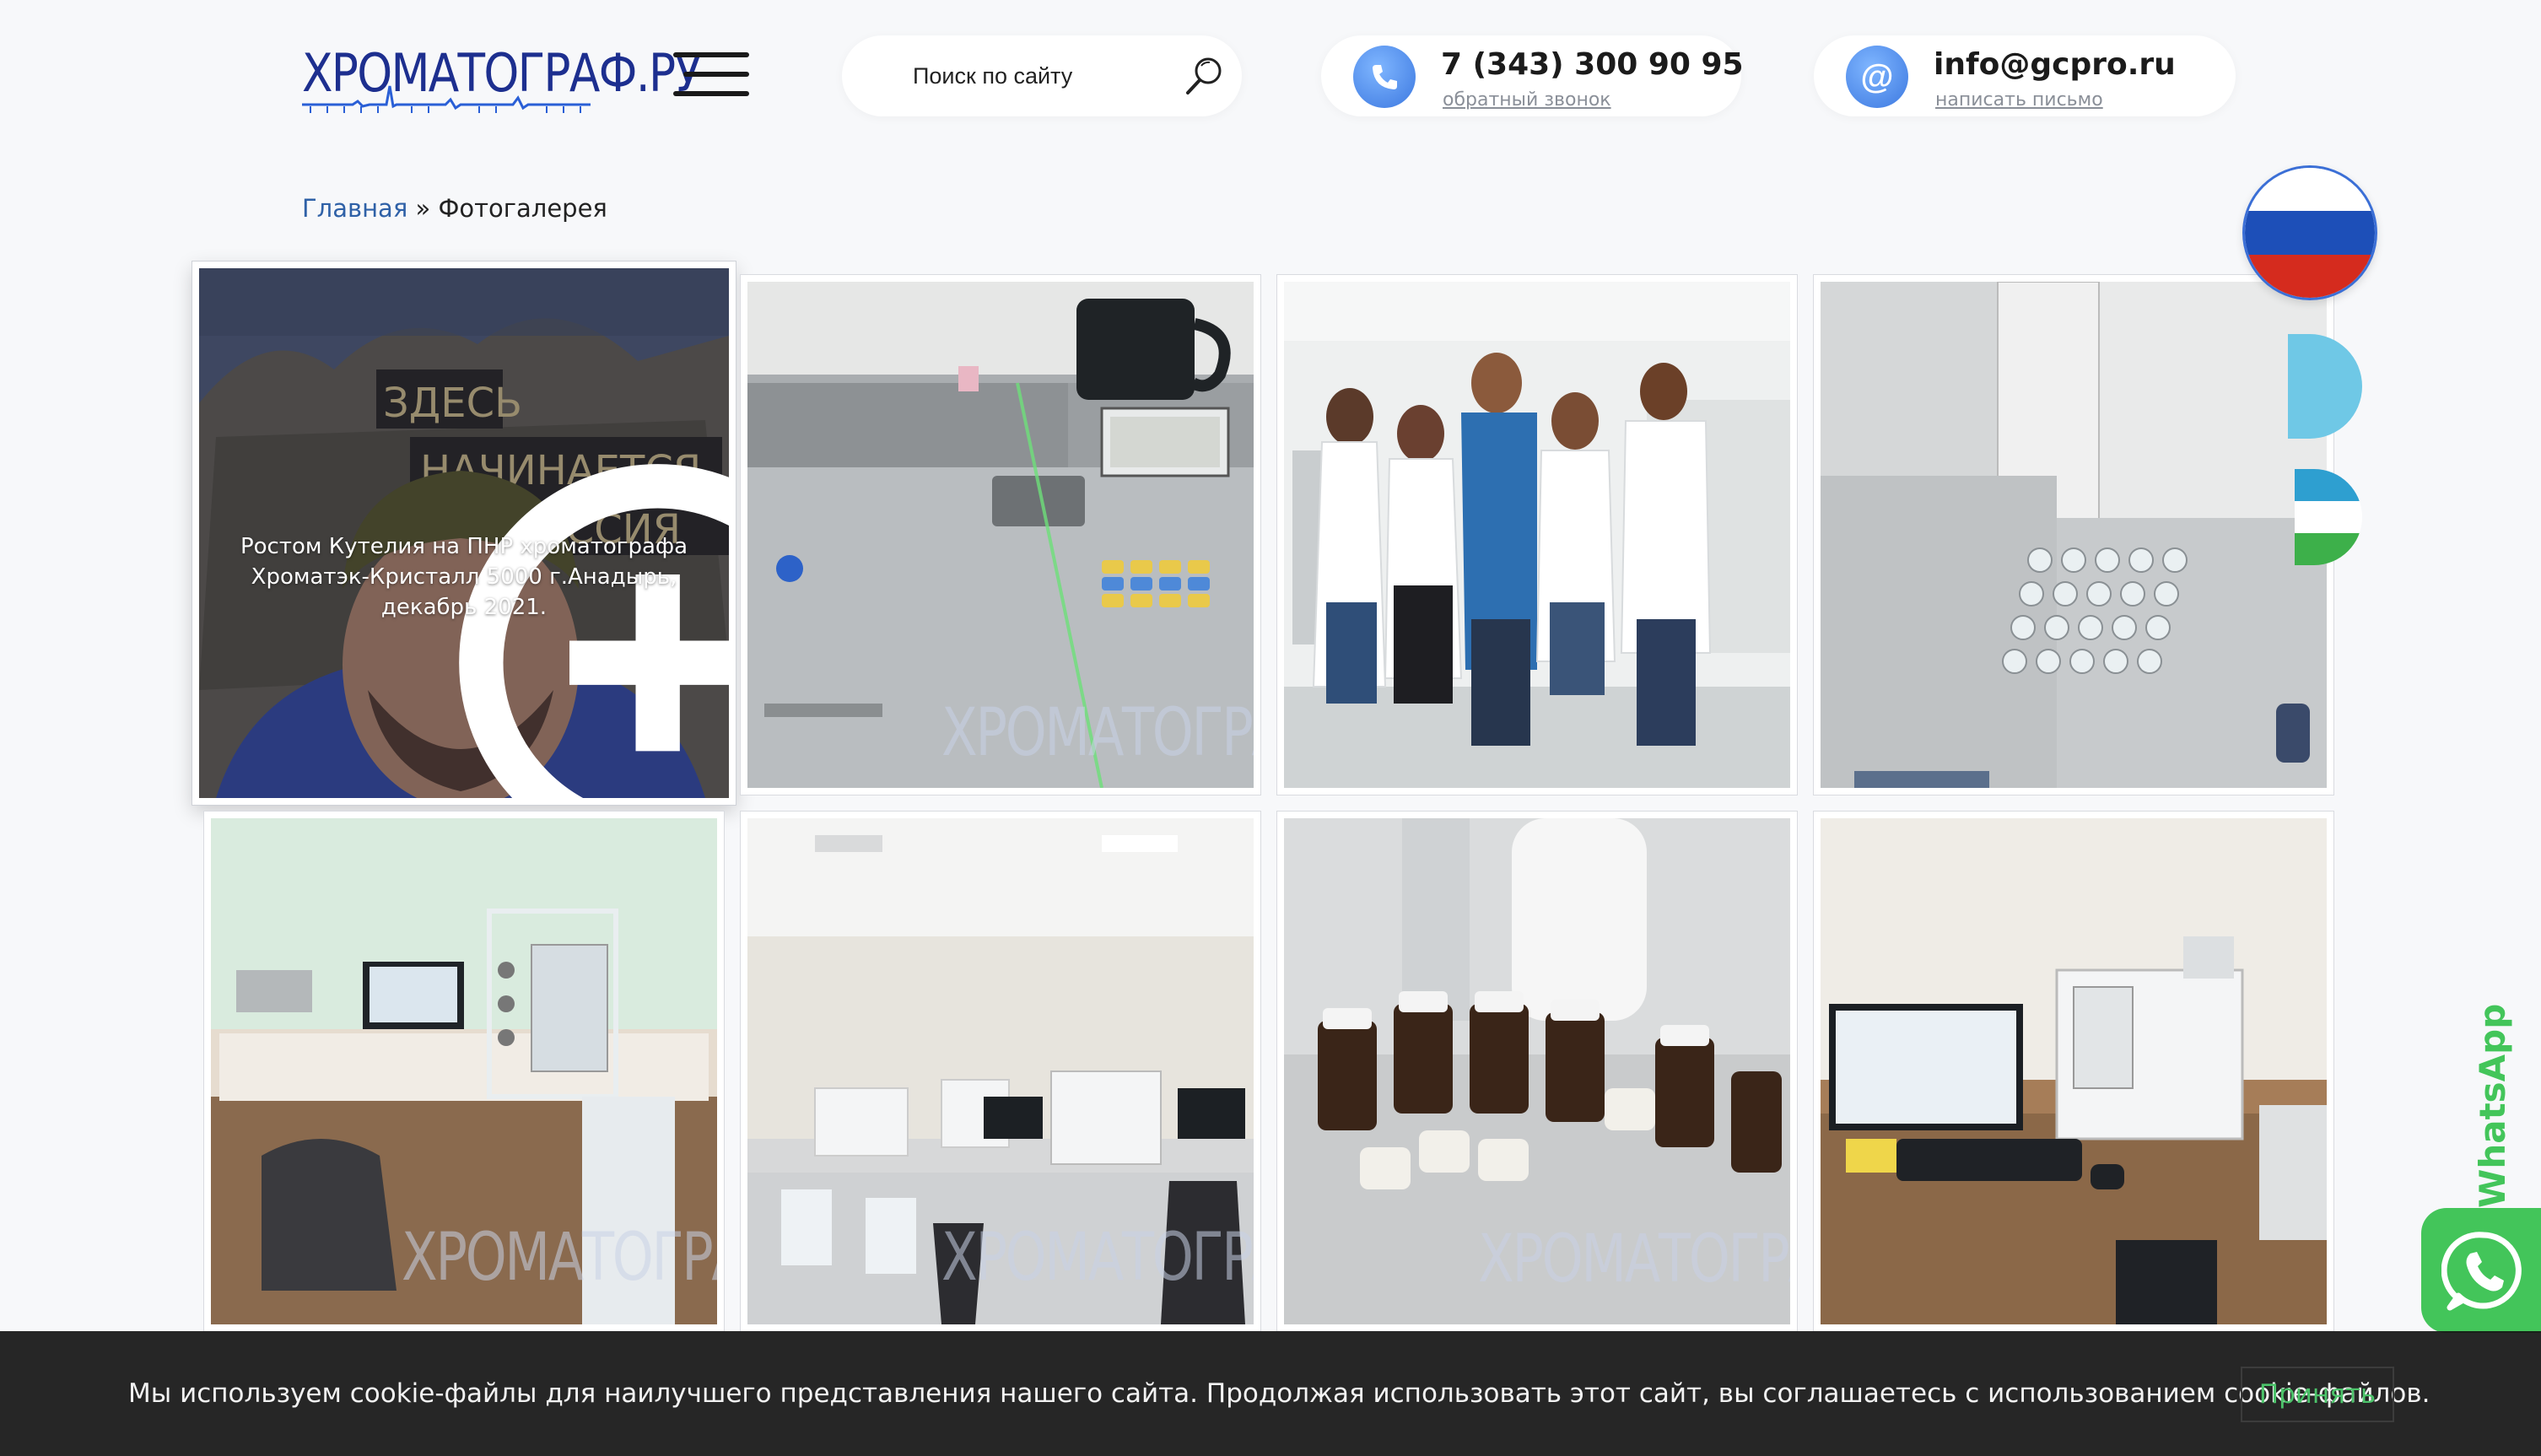 This screenshot has height=1456, width=2541. What do you see at coordinates (711, 54) in the screenshot?
I see `hamburger-icon` at bounding box center [711, 54].